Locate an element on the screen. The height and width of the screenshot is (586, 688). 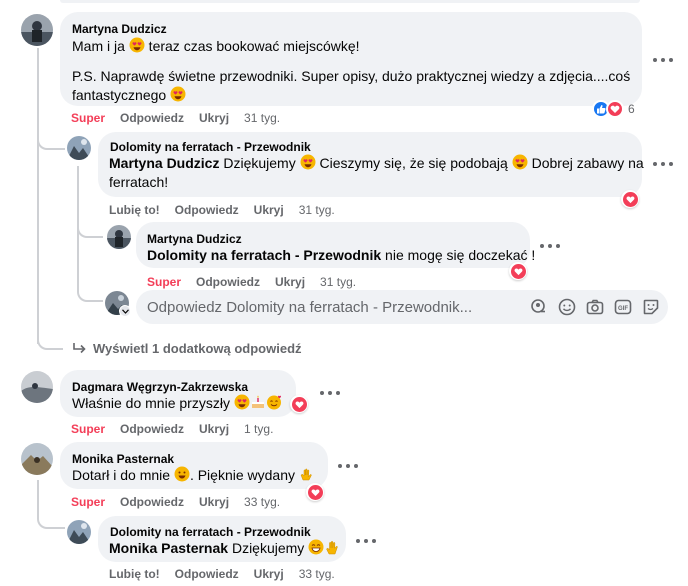
thread-curve-reply2 is located at coordinates (90, 229).